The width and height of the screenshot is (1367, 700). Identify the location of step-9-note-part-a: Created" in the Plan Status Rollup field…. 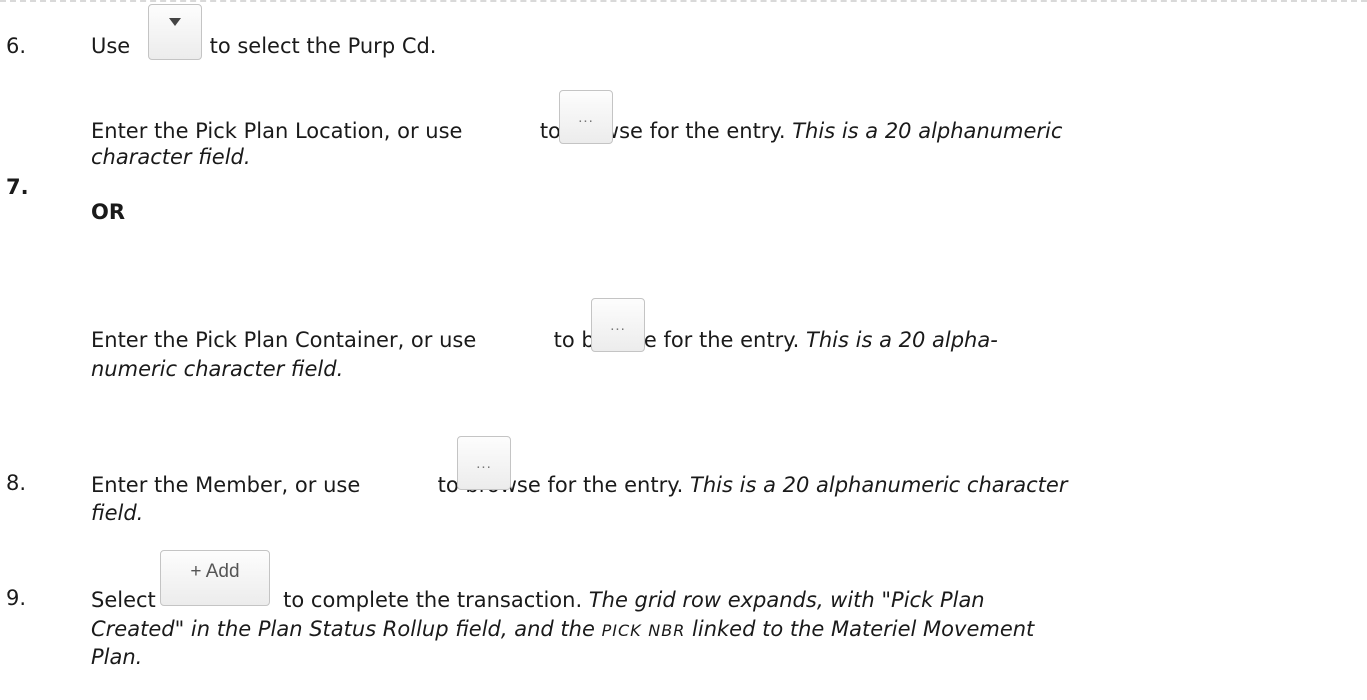
(343, 629).